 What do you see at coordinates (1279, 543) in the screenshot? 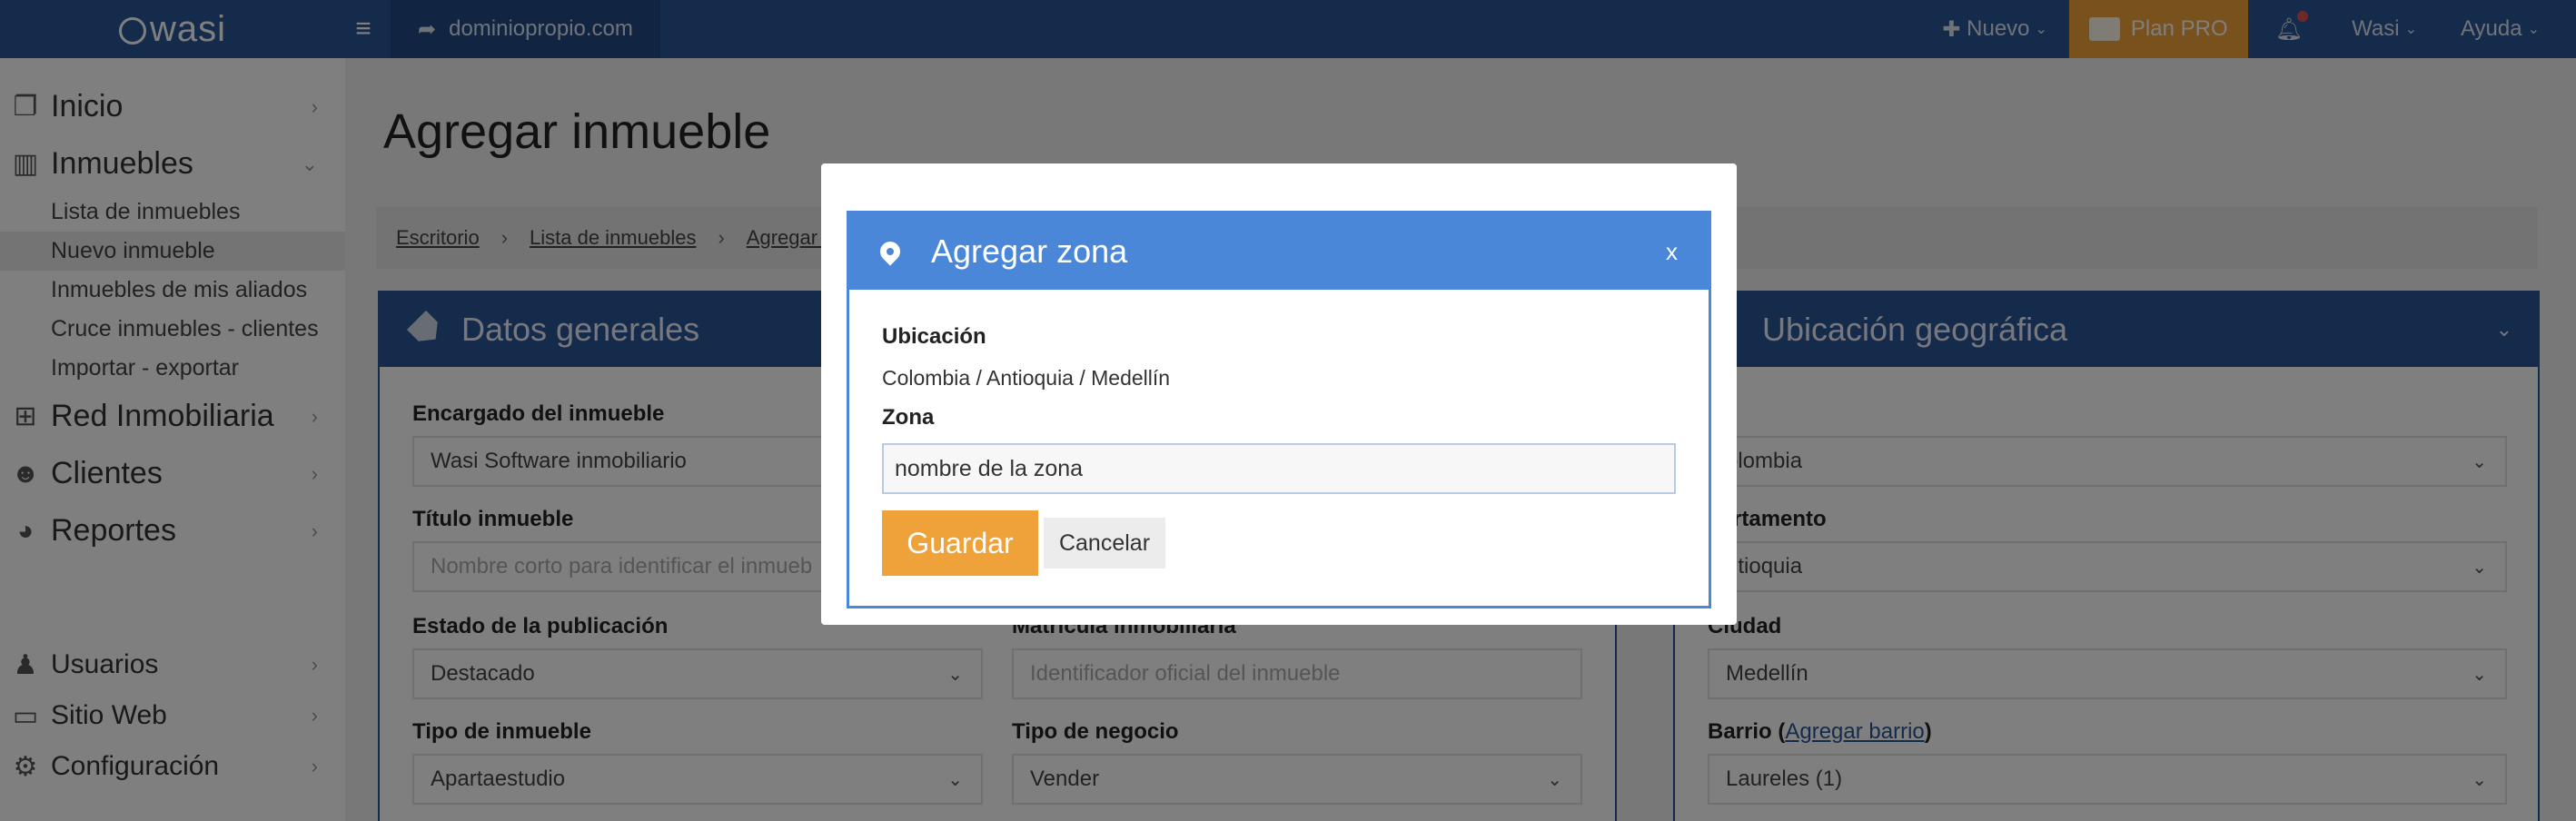
I see `modal-actions: Guardar Cancelar` at bounding box center [1279, 543].